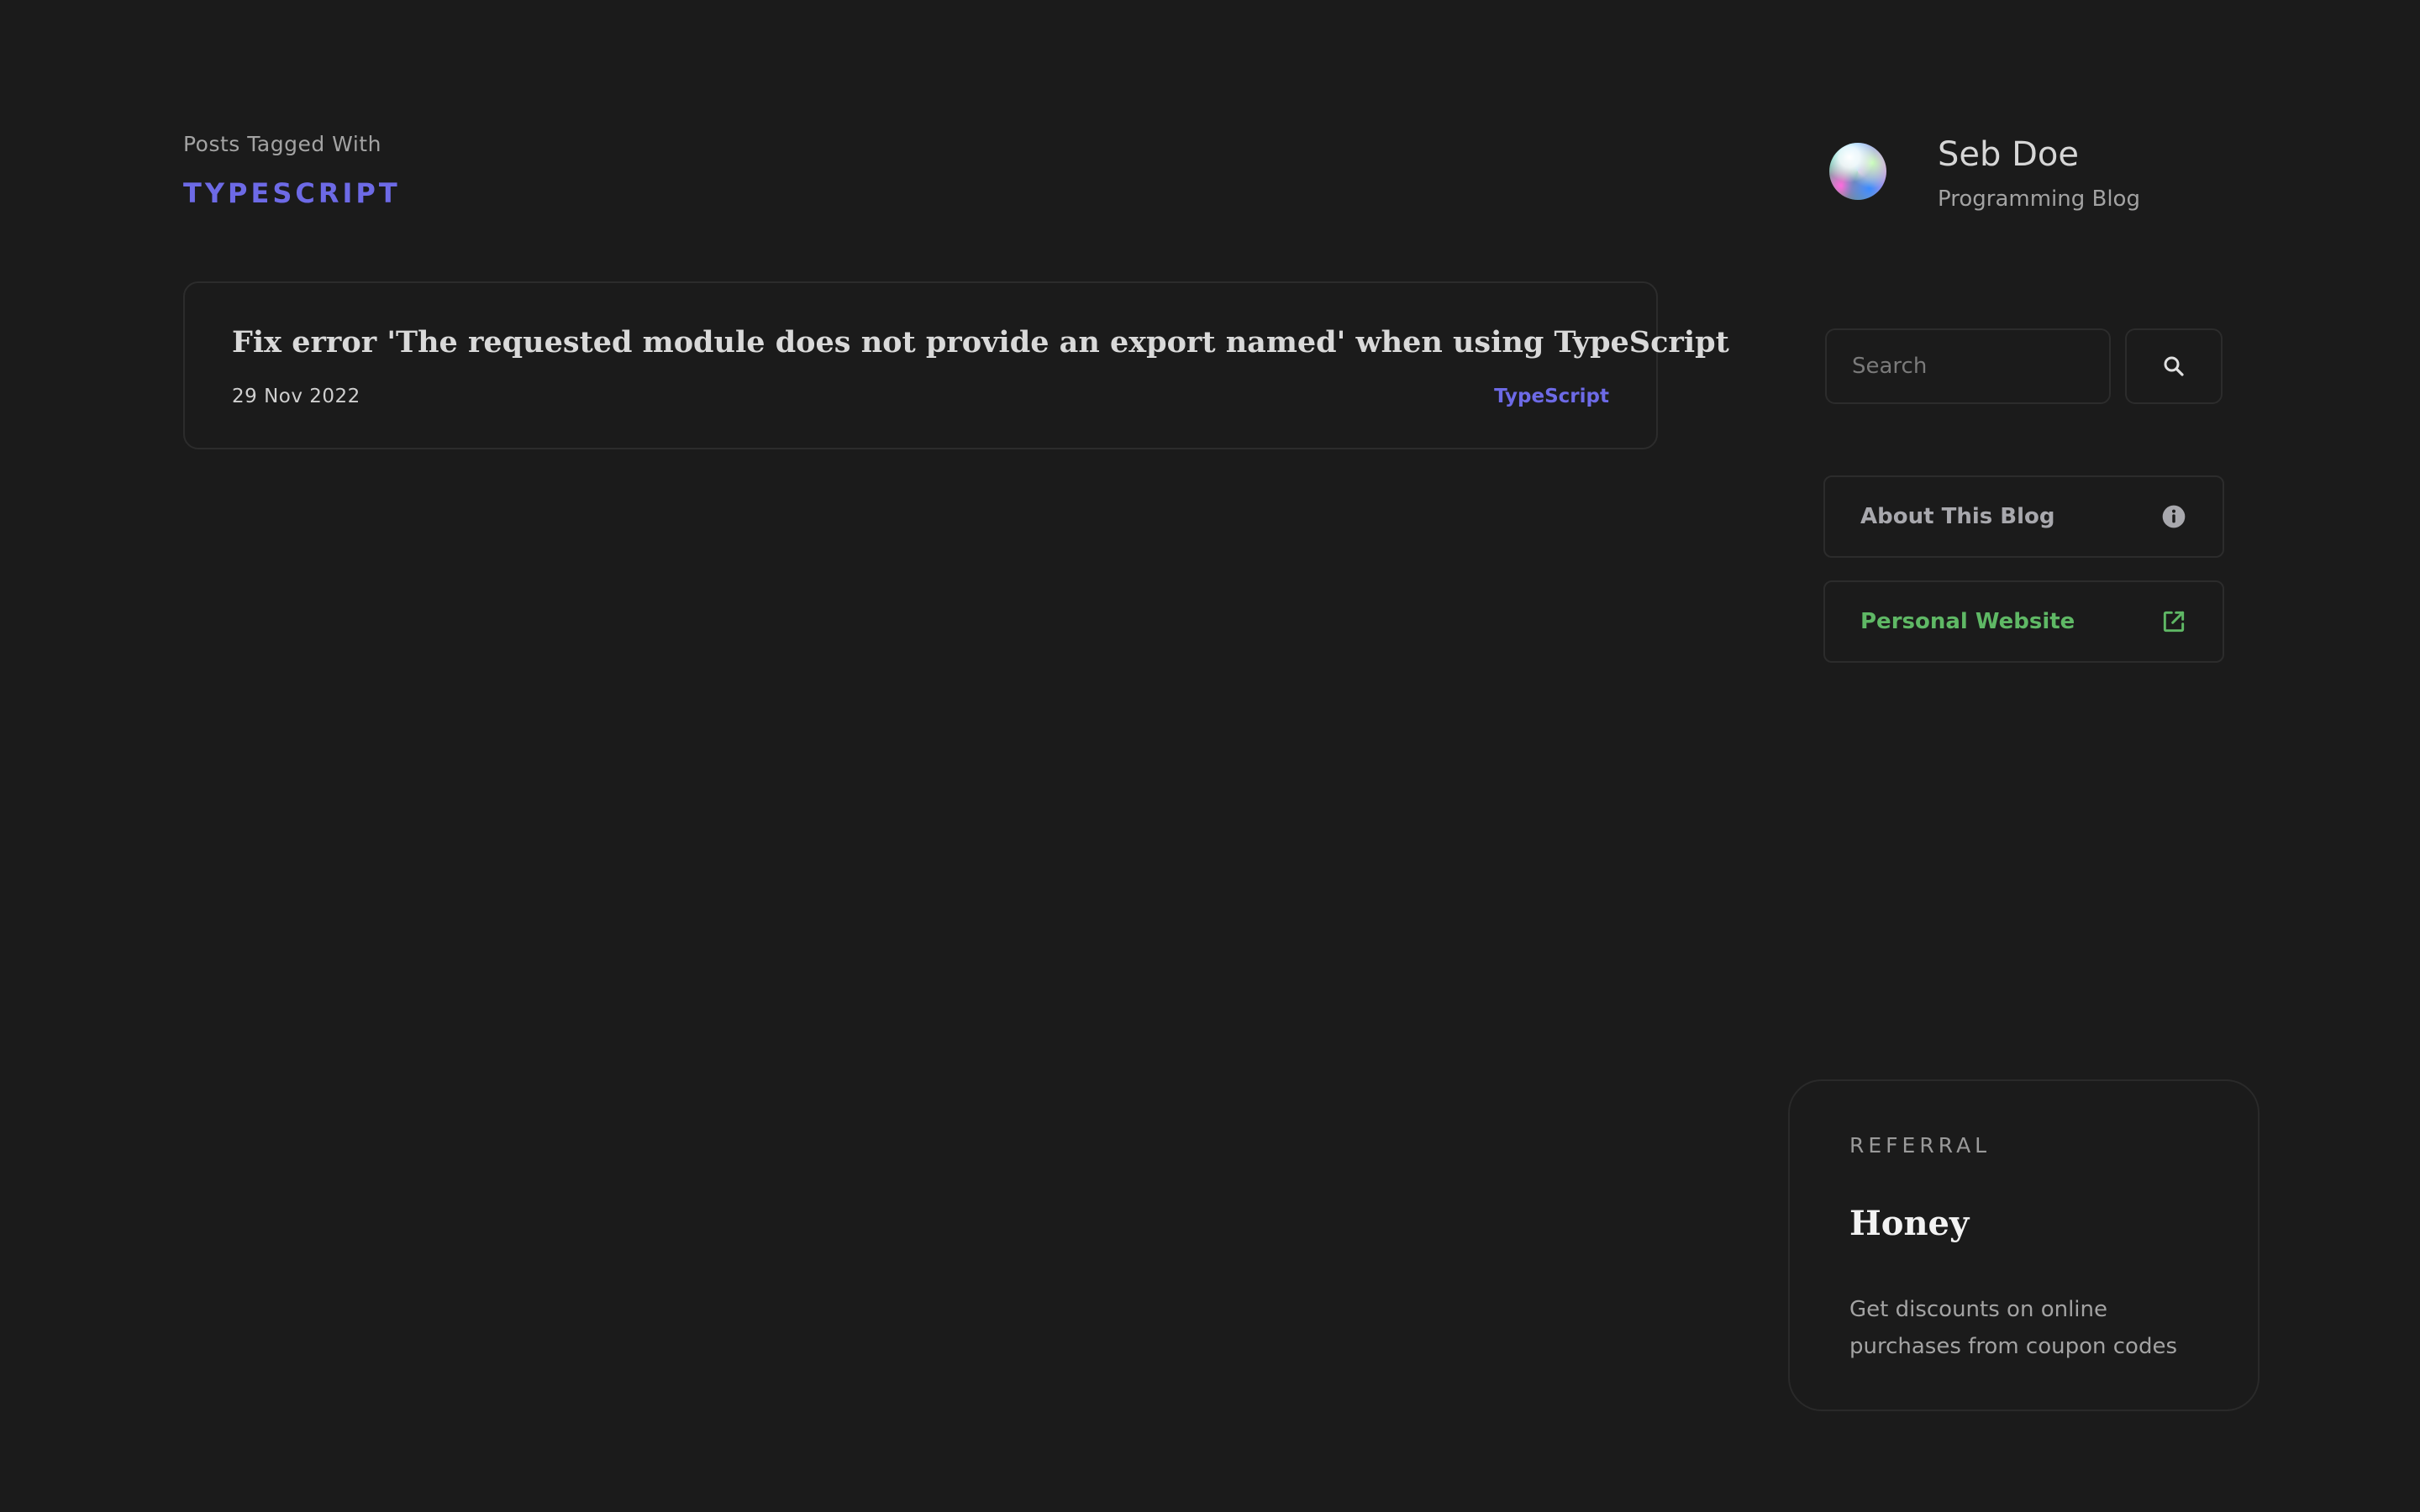 This screenshot has height=1512, width=2420. I want to click on search-icon, so click(2174, 366).